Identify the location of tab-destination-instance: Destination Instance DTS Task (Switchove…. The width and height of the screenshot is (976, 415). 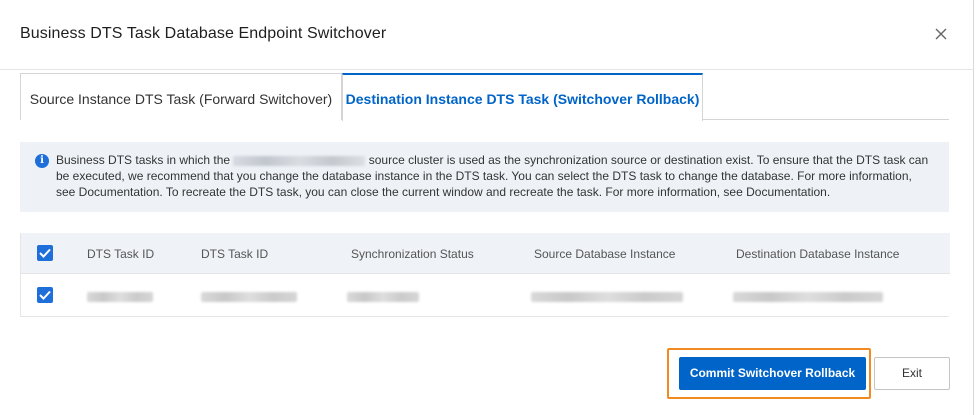
(522, 97).